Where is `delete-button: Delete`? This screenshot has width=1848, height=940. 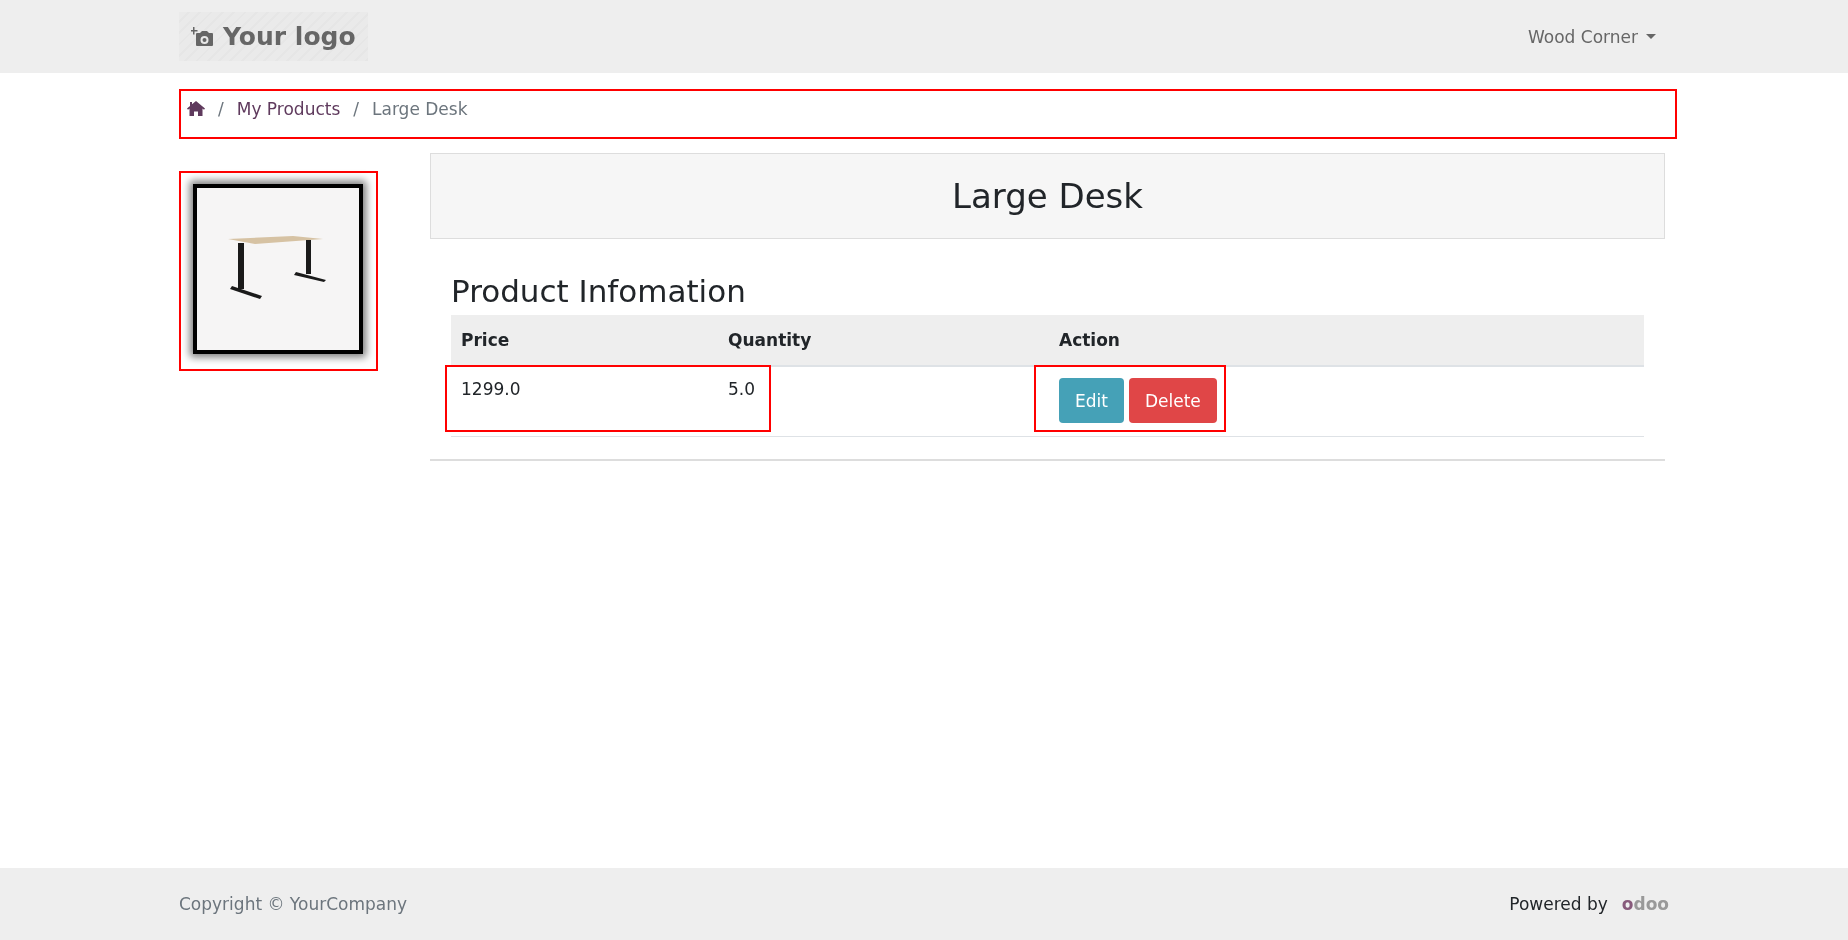 delete-button: Delete is located at coordinates (1172, 400).